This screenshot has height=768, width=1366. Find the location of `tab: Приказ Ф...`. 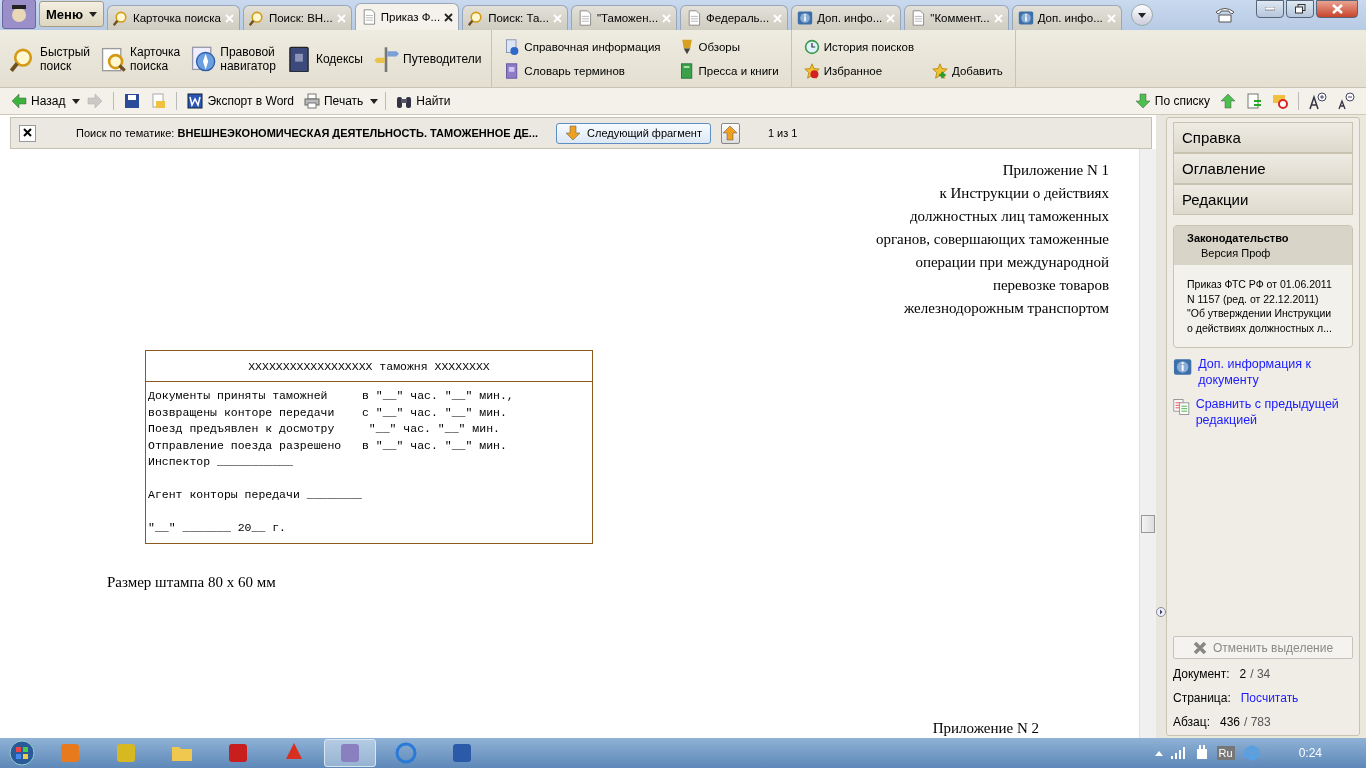

tab: Приказ Ф... is located at coordinates (407, 16).